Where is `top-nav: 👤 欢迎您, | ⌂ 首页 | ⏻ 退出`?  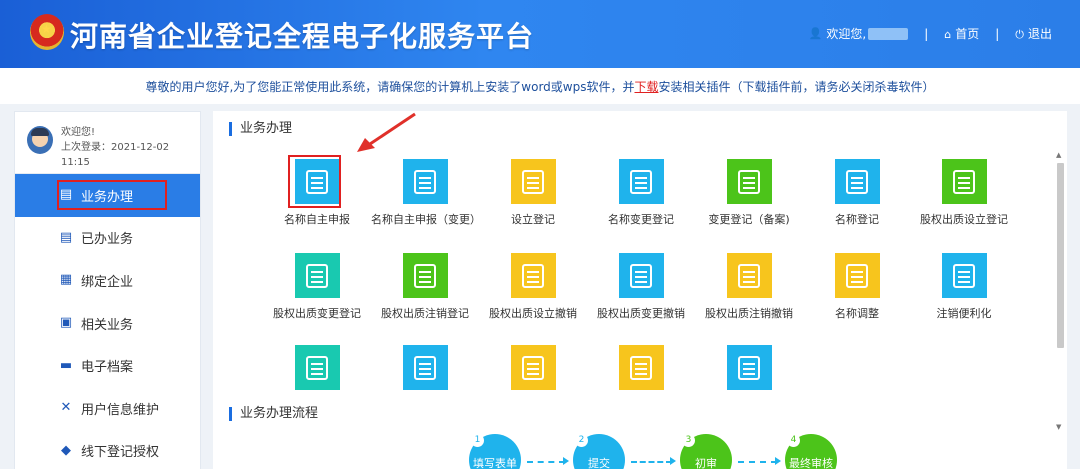
top-nav: 👤 欢迎您, | ⌂ 首页 | ⏻ 退出 is located at coordinates (930, 33).